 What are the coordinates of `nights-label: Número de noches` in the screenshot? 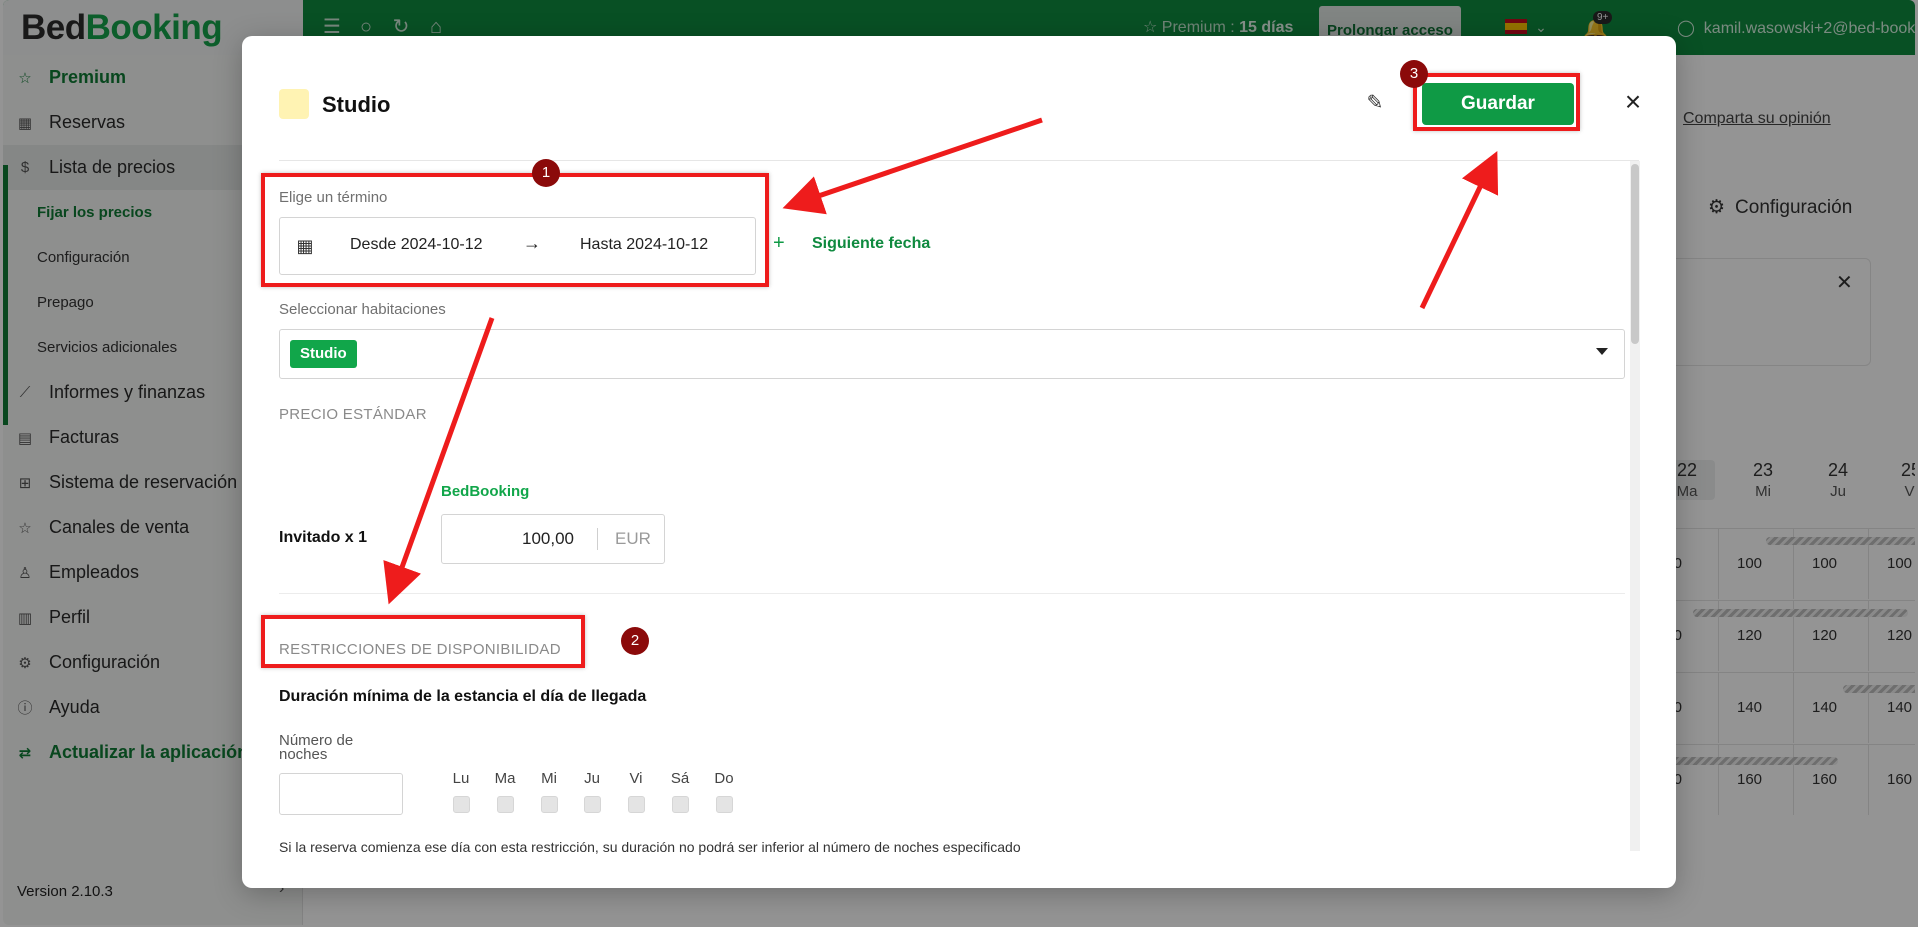 It's located at (316, 747).